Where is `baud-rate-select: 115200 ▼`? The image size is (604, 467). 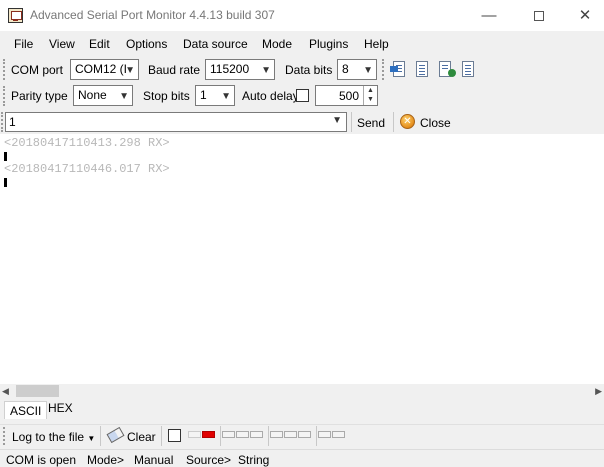 baud-rate-select: 115200 ▼ is located at coordinates (240, 69).